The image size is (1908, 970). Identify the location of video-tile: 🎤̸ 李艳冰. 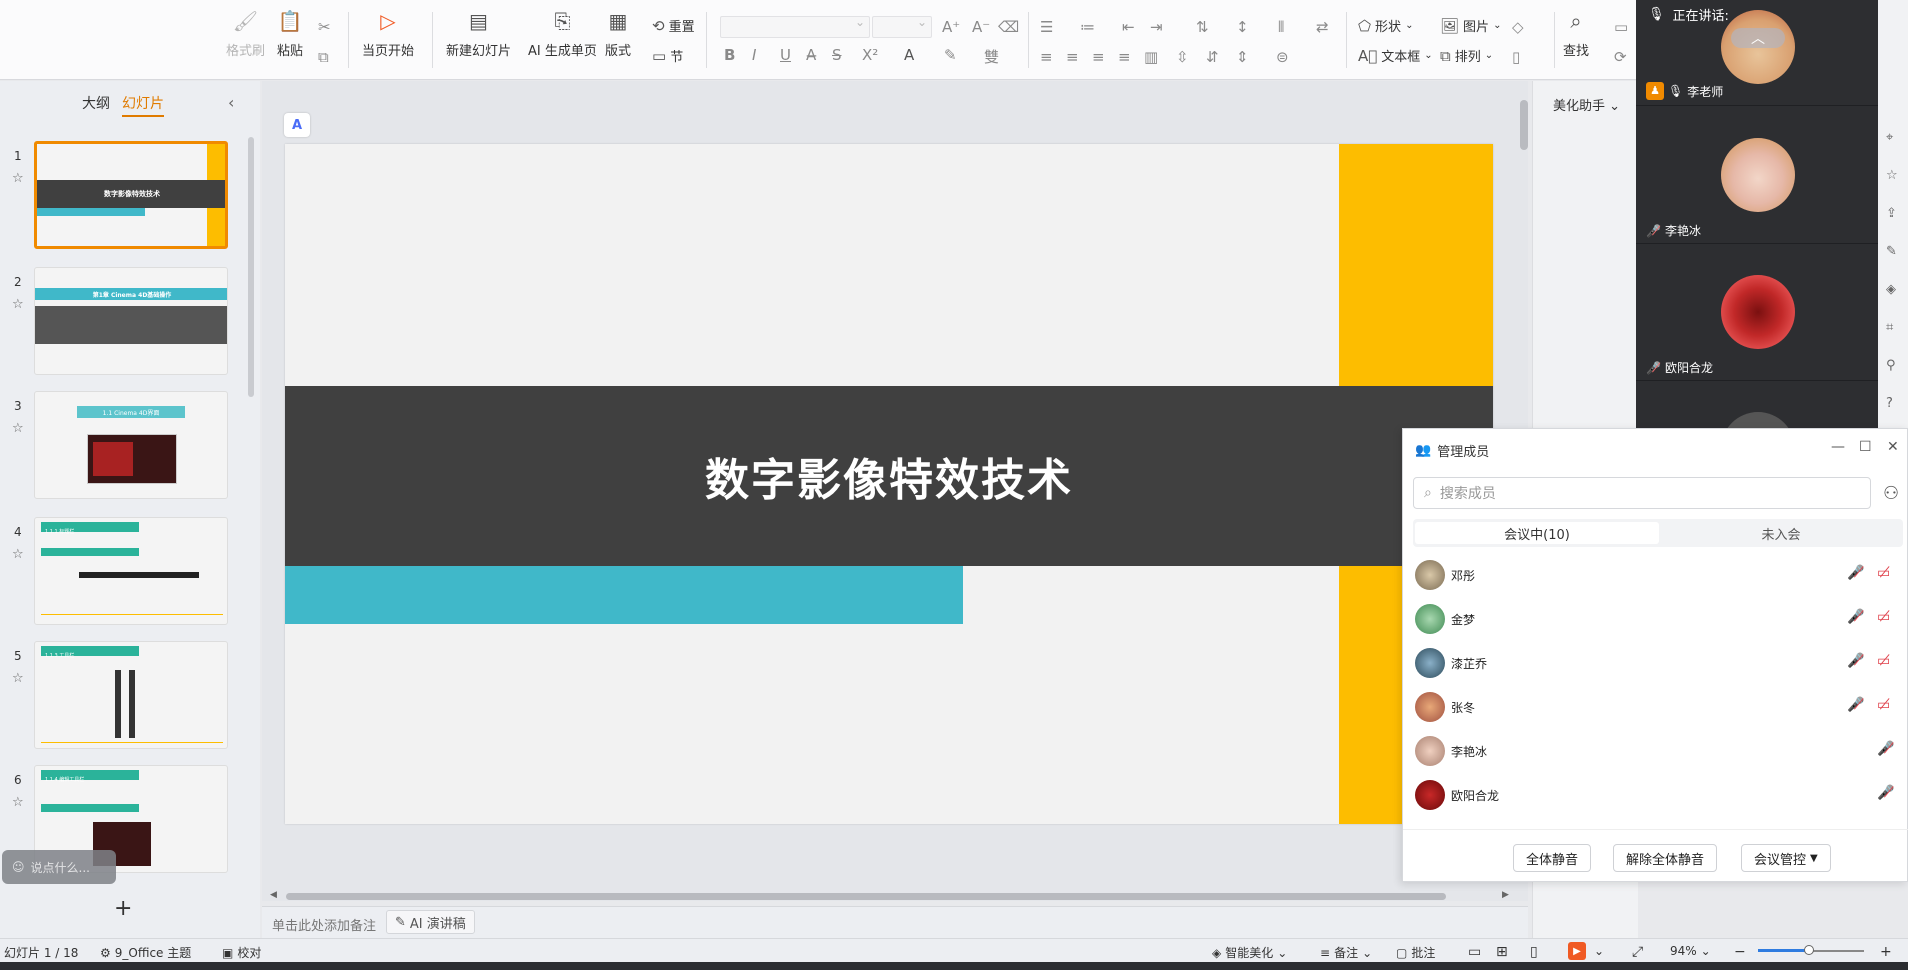
(1757, 176).